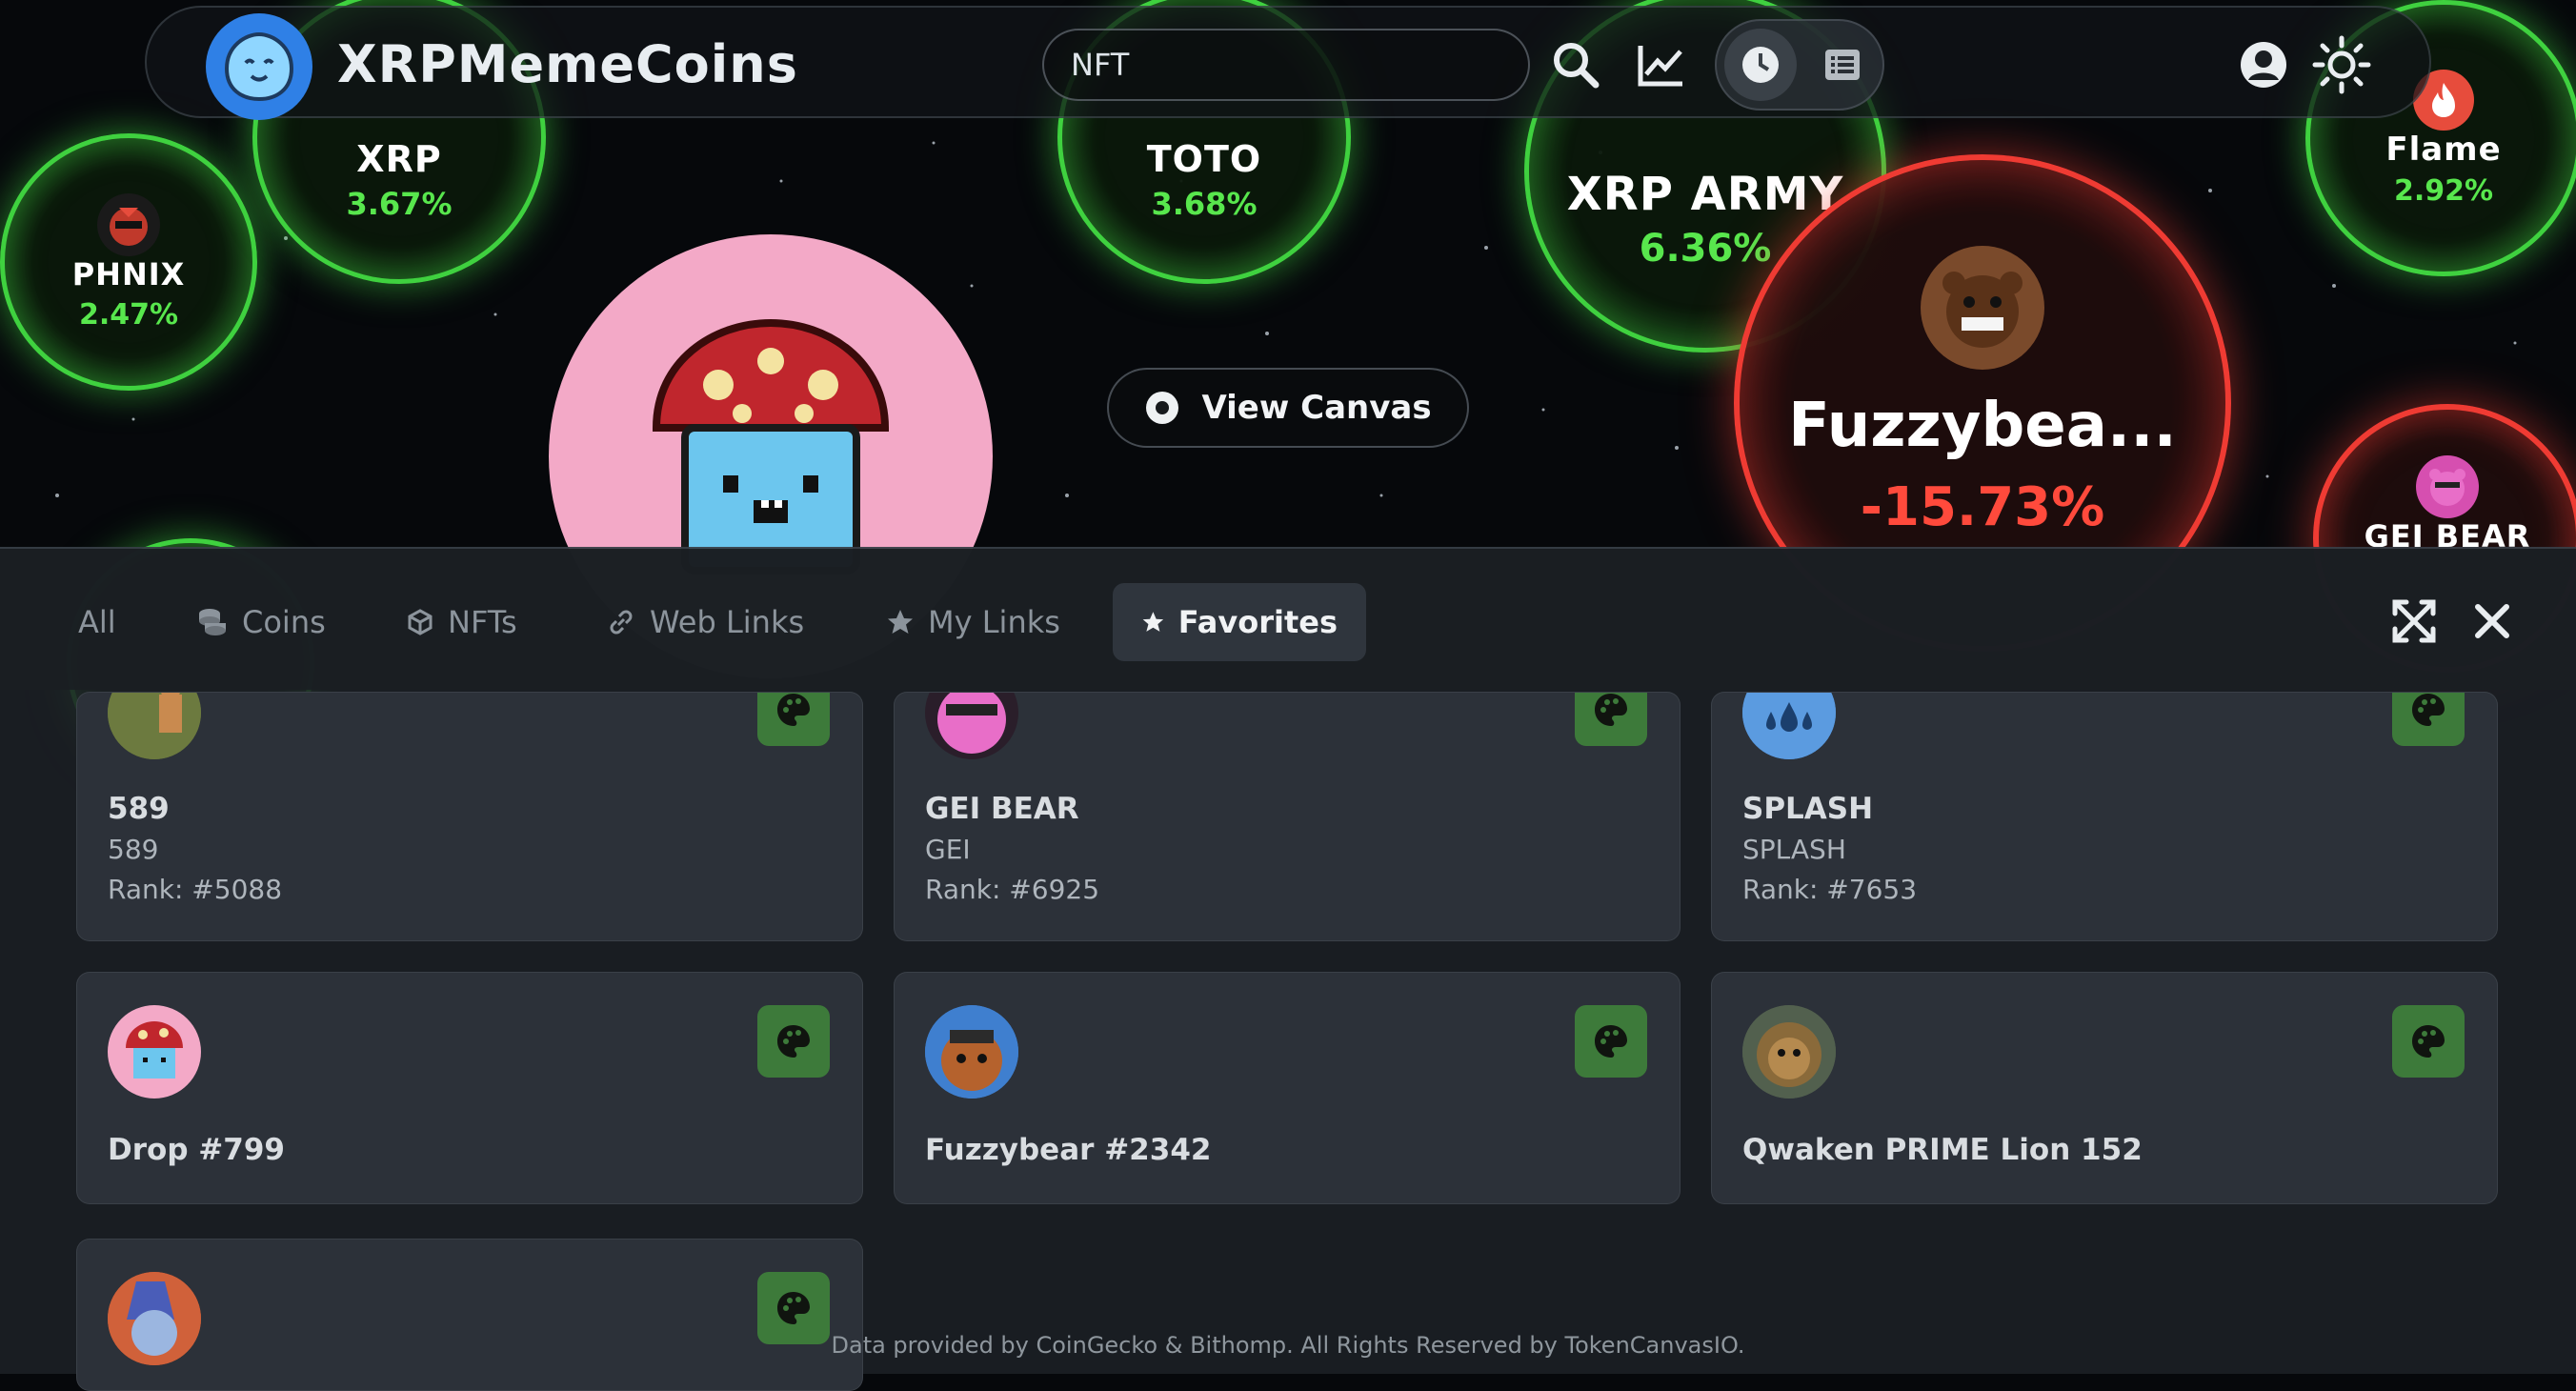 The image size is (2576, 1391). Describe the element at coordinates (2105, 1088) in the screenshot. I see `favorite-card: Qwaken PRIME Lion 152` at that location.